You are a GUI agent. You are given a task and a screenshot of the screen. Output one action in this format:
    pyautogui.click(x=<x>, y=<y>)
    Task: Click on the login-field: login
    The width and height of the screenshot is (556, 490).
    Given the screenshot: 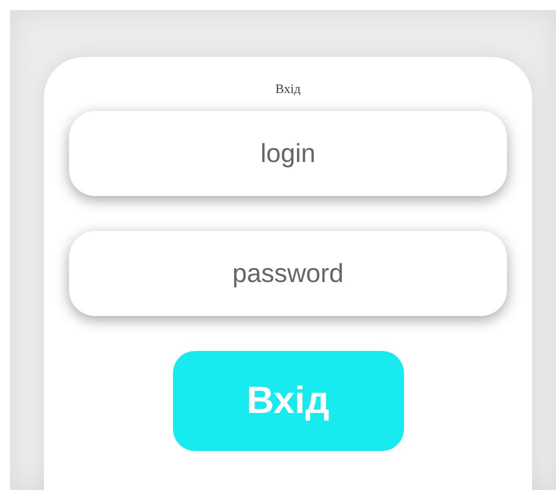 What is the action you would take?
    pyautogui.click(x=288, y=153)
    